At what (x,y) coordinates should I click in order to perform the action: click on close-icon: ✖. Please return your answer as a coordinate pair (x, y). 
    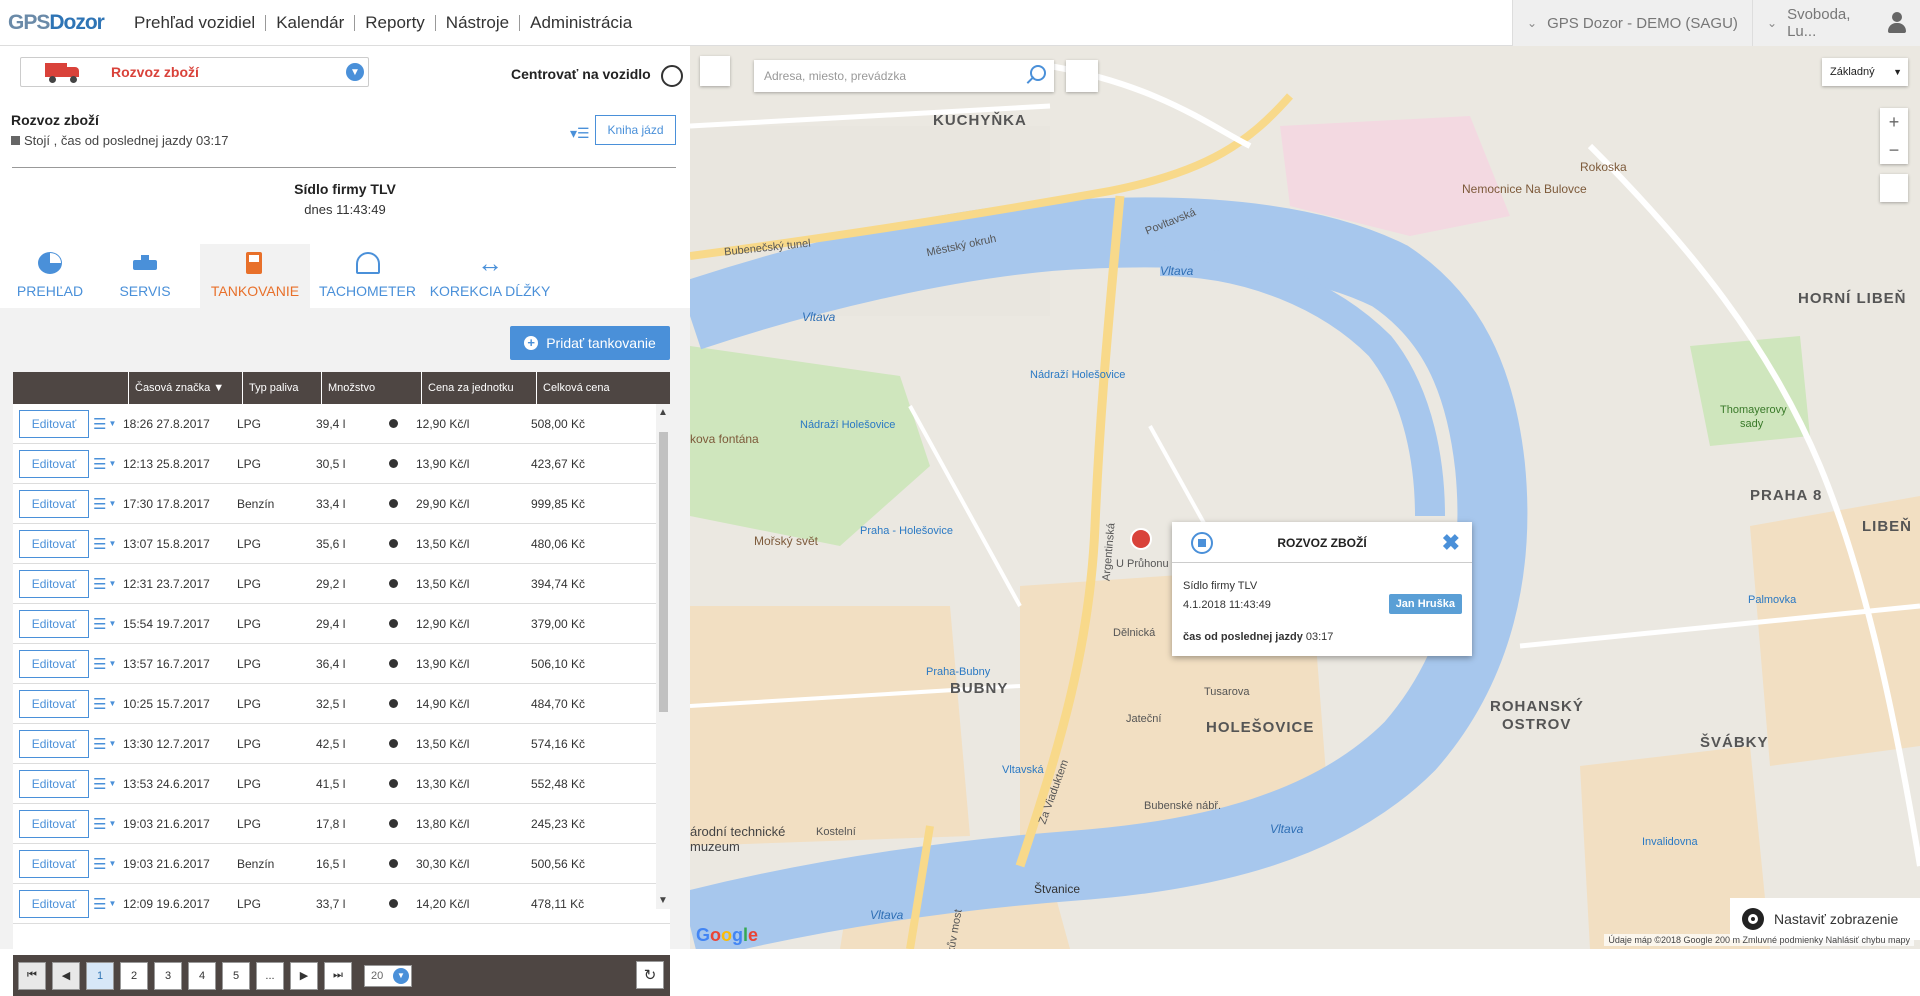
    Looking at the image, I should click on (1451, 543).